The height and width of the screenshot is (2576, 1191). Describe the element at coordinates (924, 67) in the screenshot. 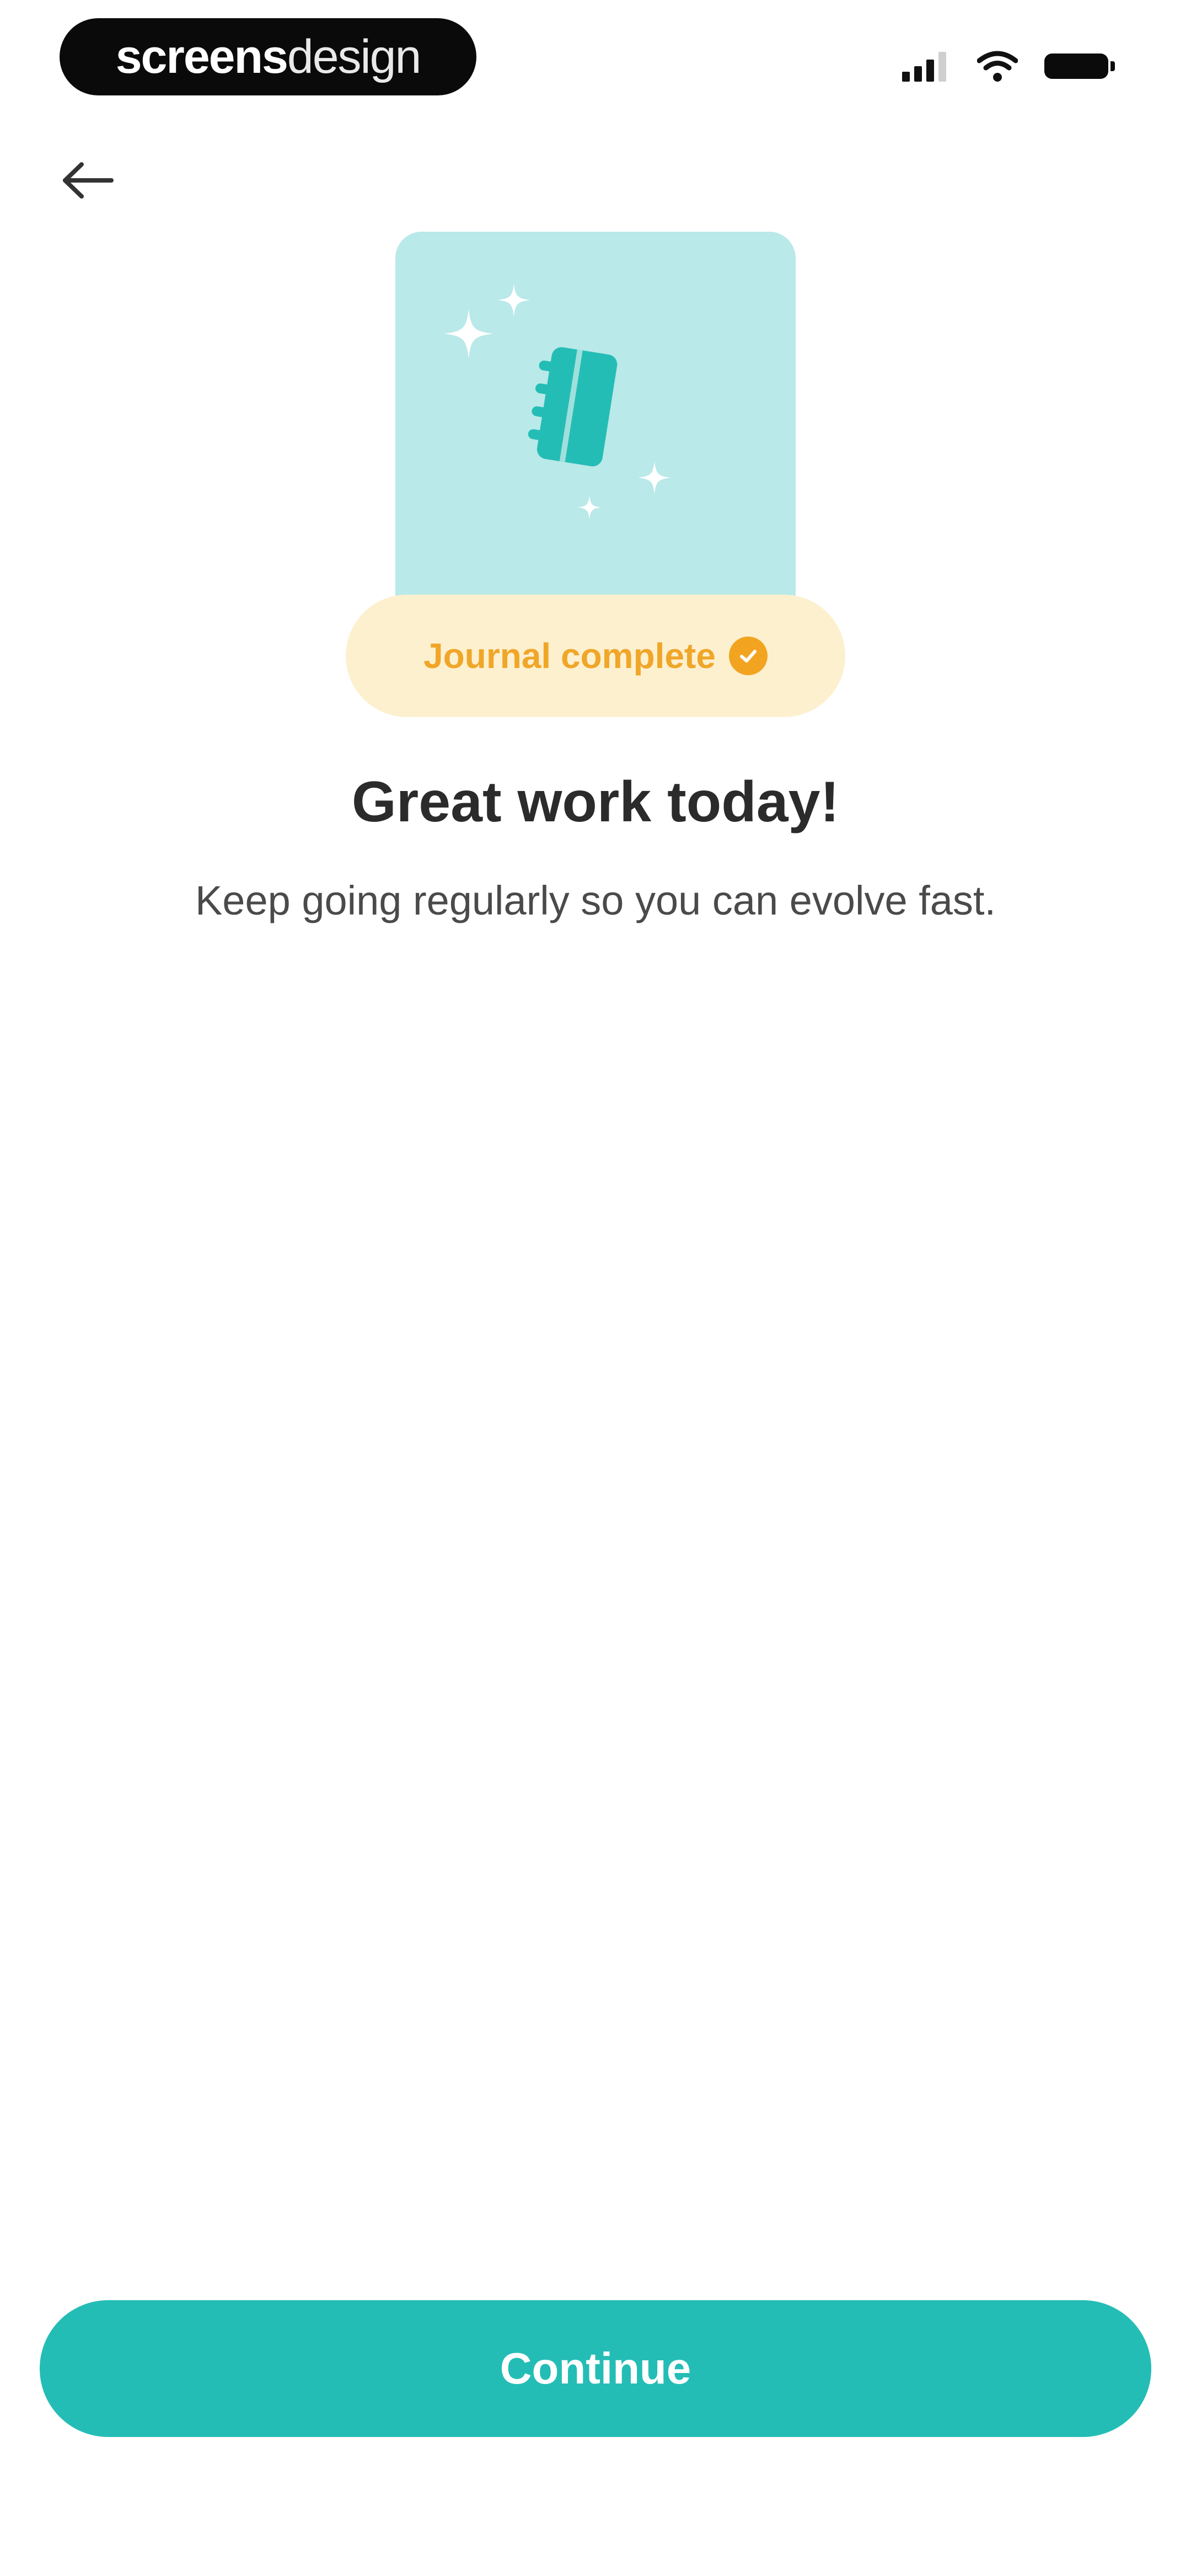

I see `signal-icon` at that location.